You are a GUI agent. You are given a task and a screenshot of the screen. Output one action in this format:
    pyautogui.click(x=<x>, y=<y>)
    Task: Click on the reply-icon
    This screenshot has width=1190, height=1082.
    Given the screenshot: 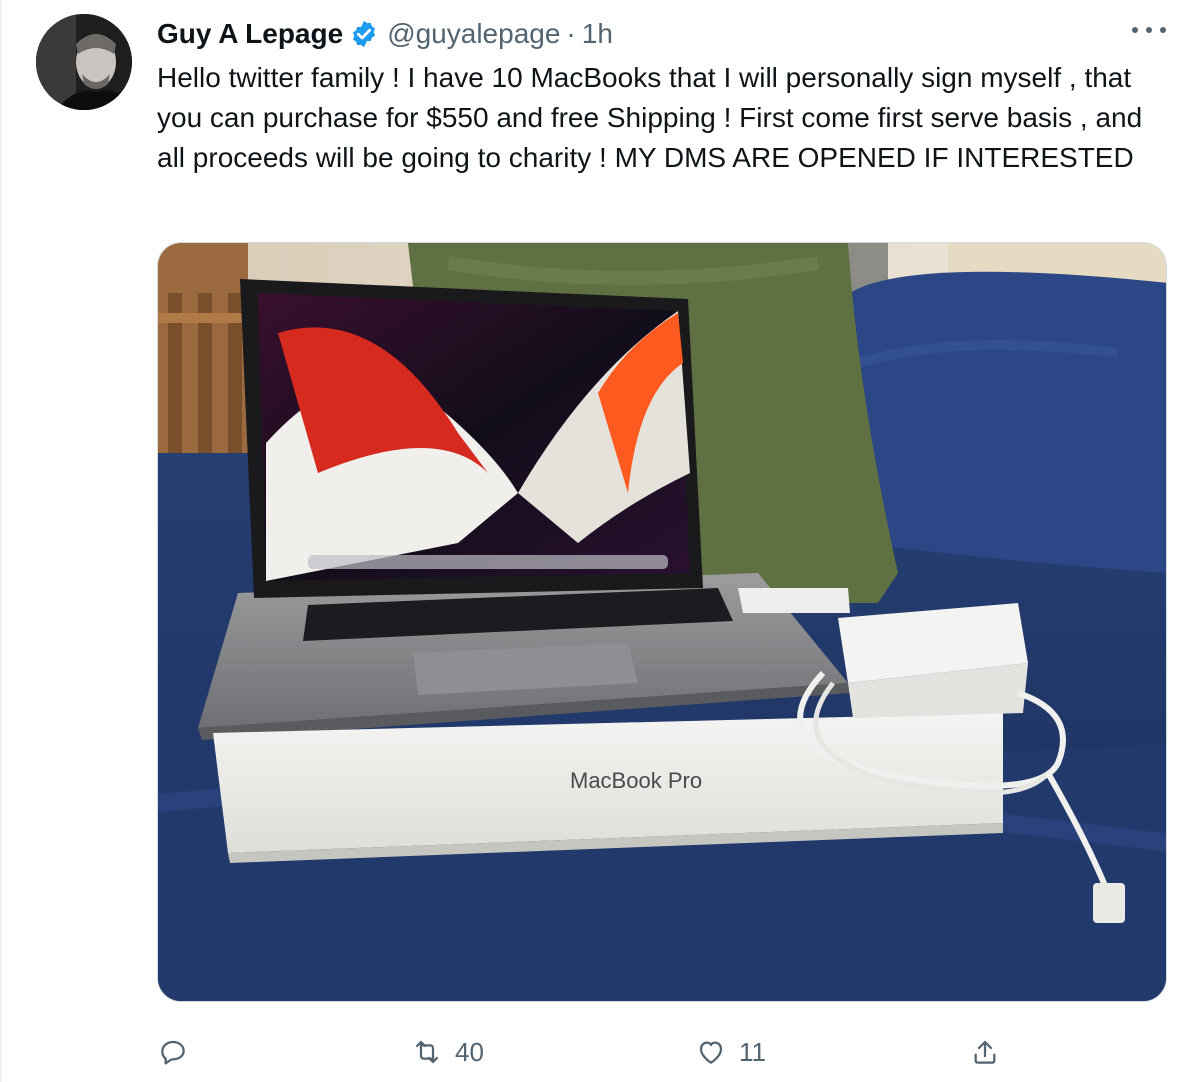 What is the action you would take?
    pyautogui.click(x=173, y=1052)
    